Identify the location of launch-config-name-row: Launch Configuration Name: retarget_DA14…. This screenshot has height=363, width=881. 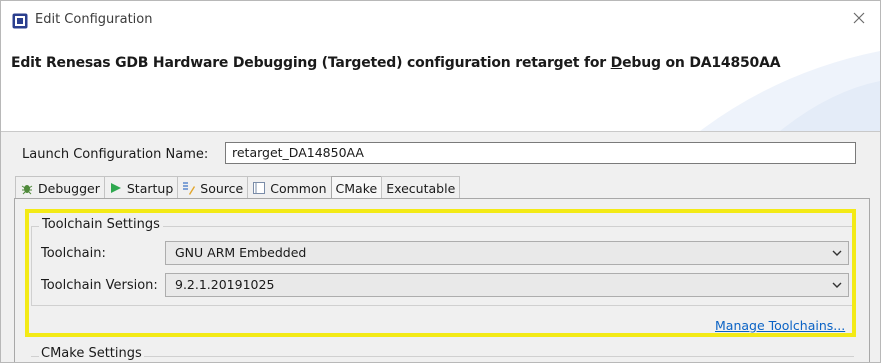
(441, 154).